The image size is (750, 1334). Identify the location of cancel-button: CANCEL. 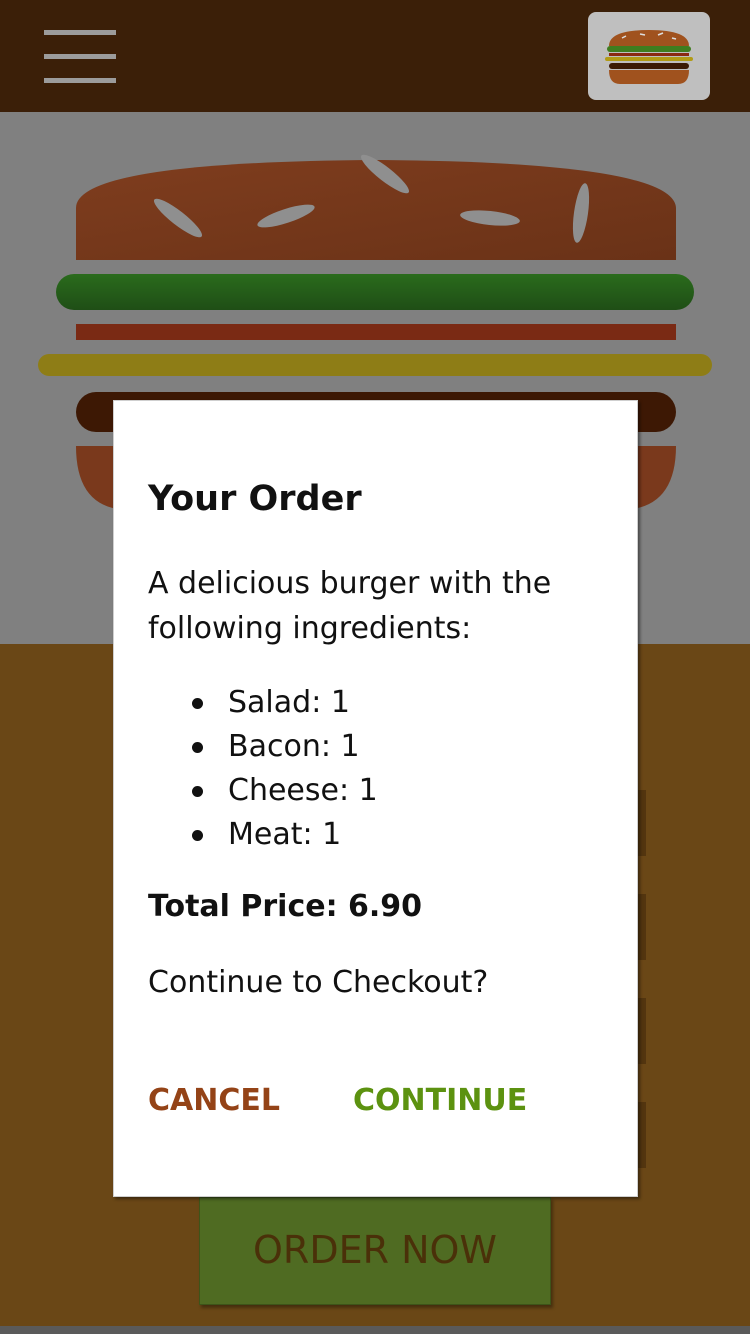
(214, 1100).